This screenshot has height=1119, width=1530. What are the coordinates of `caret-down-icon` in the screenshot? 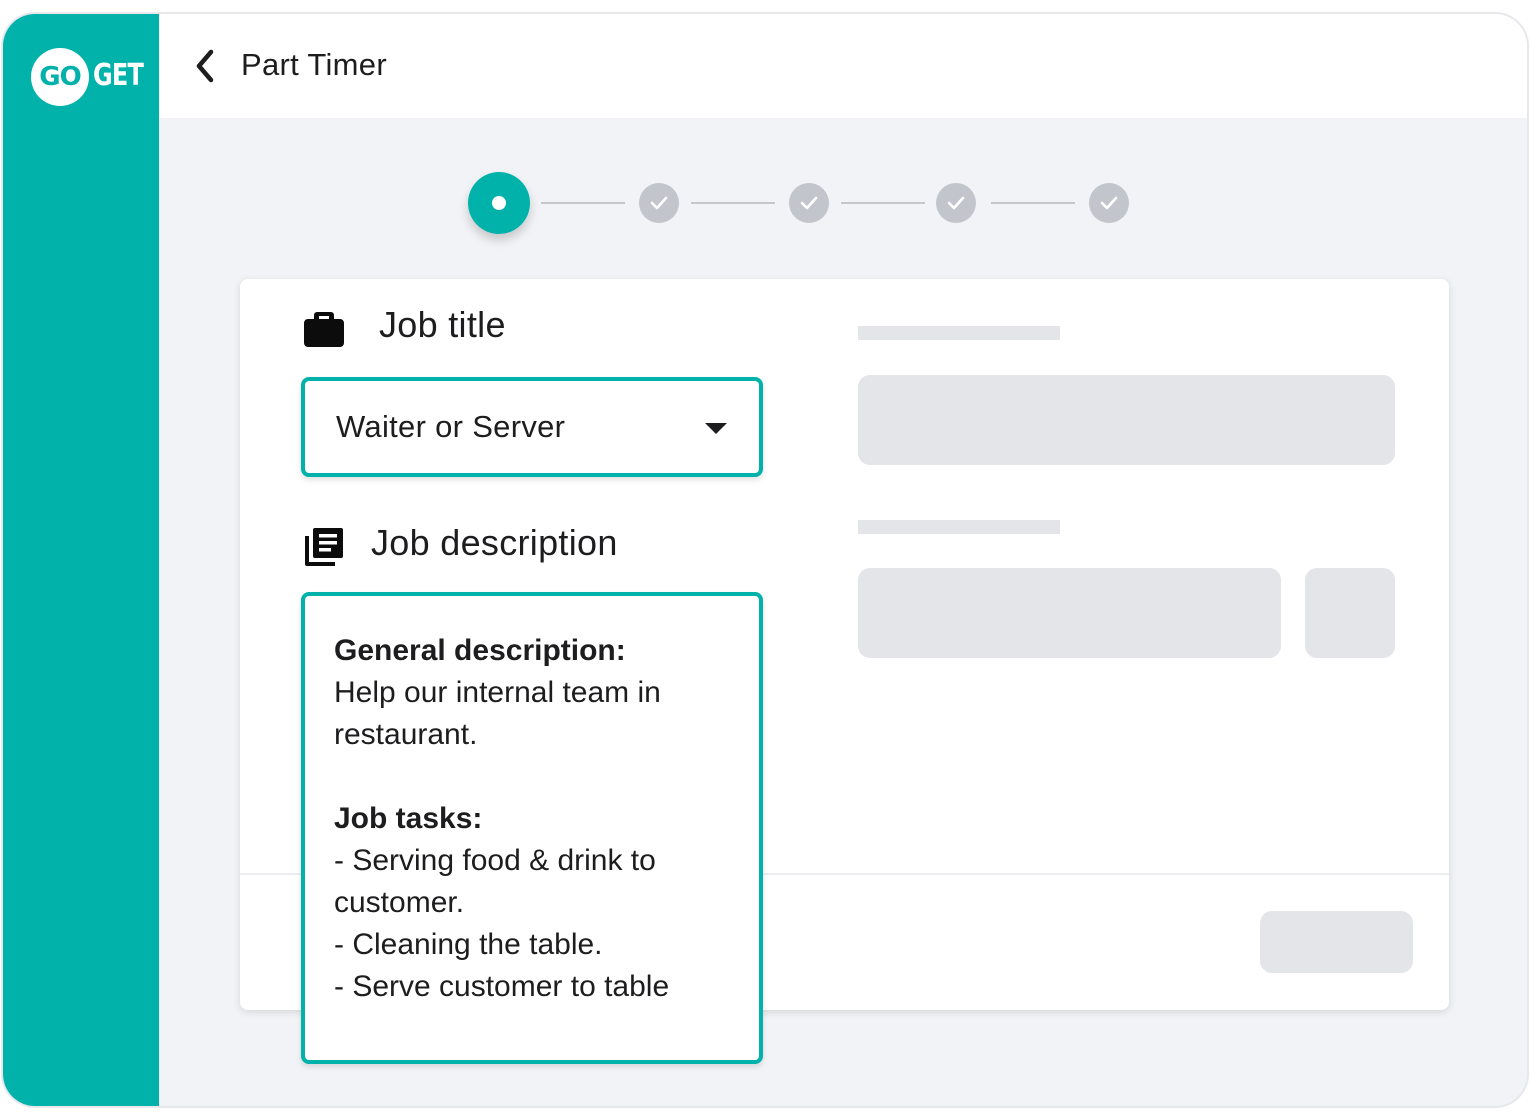 It's located at (716, 428).